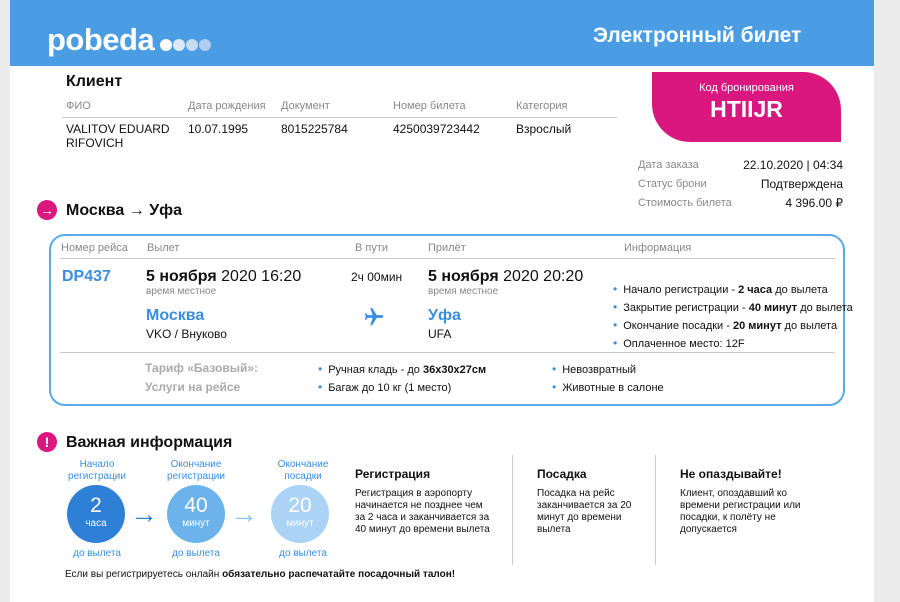 The height and width of the screenshot is (602, 900). I want to click on eticket-title: Электронный билет, so click(697, 35).